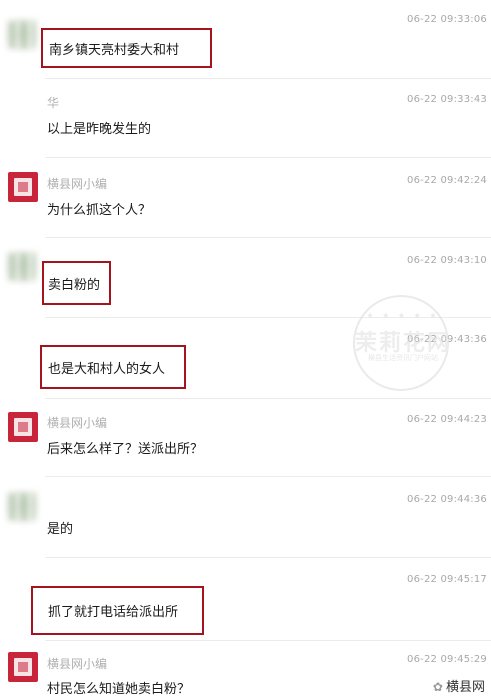 Image resolution: width=491 pixels, height=697 pixels. Describe the element at coordinates (403, 315) in the screenshot. I see `watermark-stars: ★ ★ ★ ★ ★` at that location.